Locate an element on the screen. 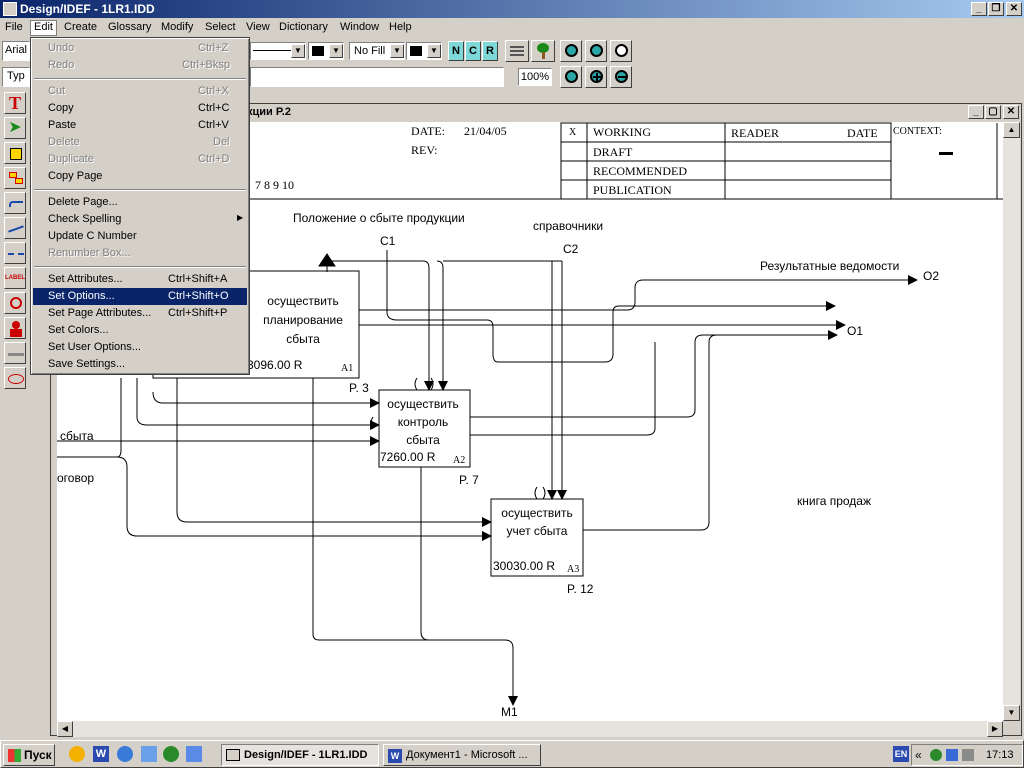  box-a3-line1: осуществить is located at coordinates (536, 513).